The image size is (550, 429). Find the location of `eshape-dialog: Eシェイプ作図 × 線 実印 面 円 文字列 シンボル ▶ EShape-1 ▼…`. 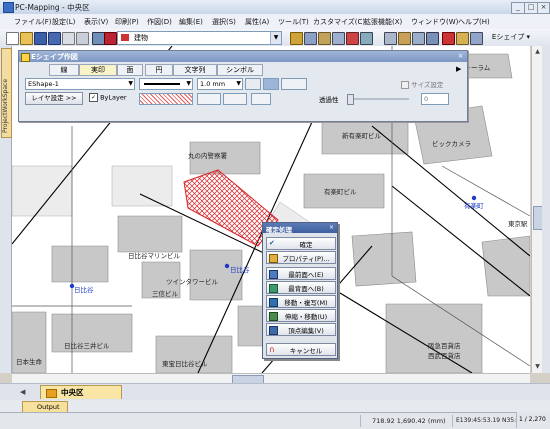

eshape-dialog: Eシェイプ作図 × 線 実印 面 円 文字列 シンボル ▶ EShape-1 ▼… is located at coordinates (243, 86).